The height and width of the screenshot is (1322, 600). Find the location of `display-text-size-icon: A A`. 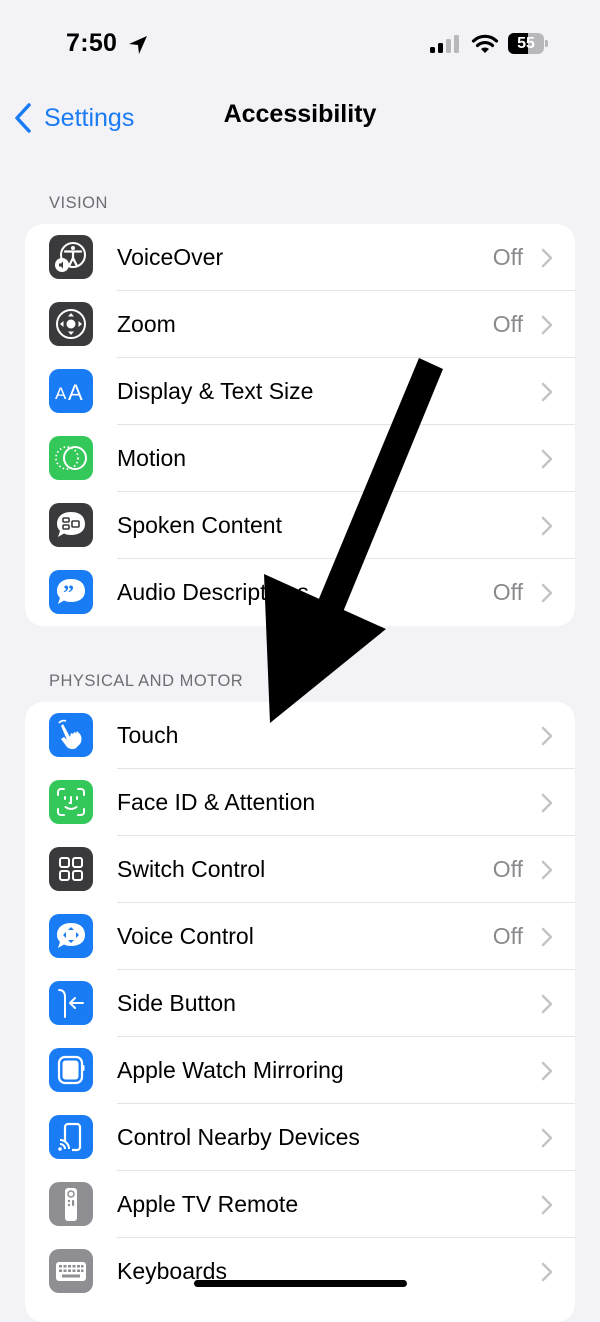

display-text-size-icon: A A is located at coordinates (71, 391).